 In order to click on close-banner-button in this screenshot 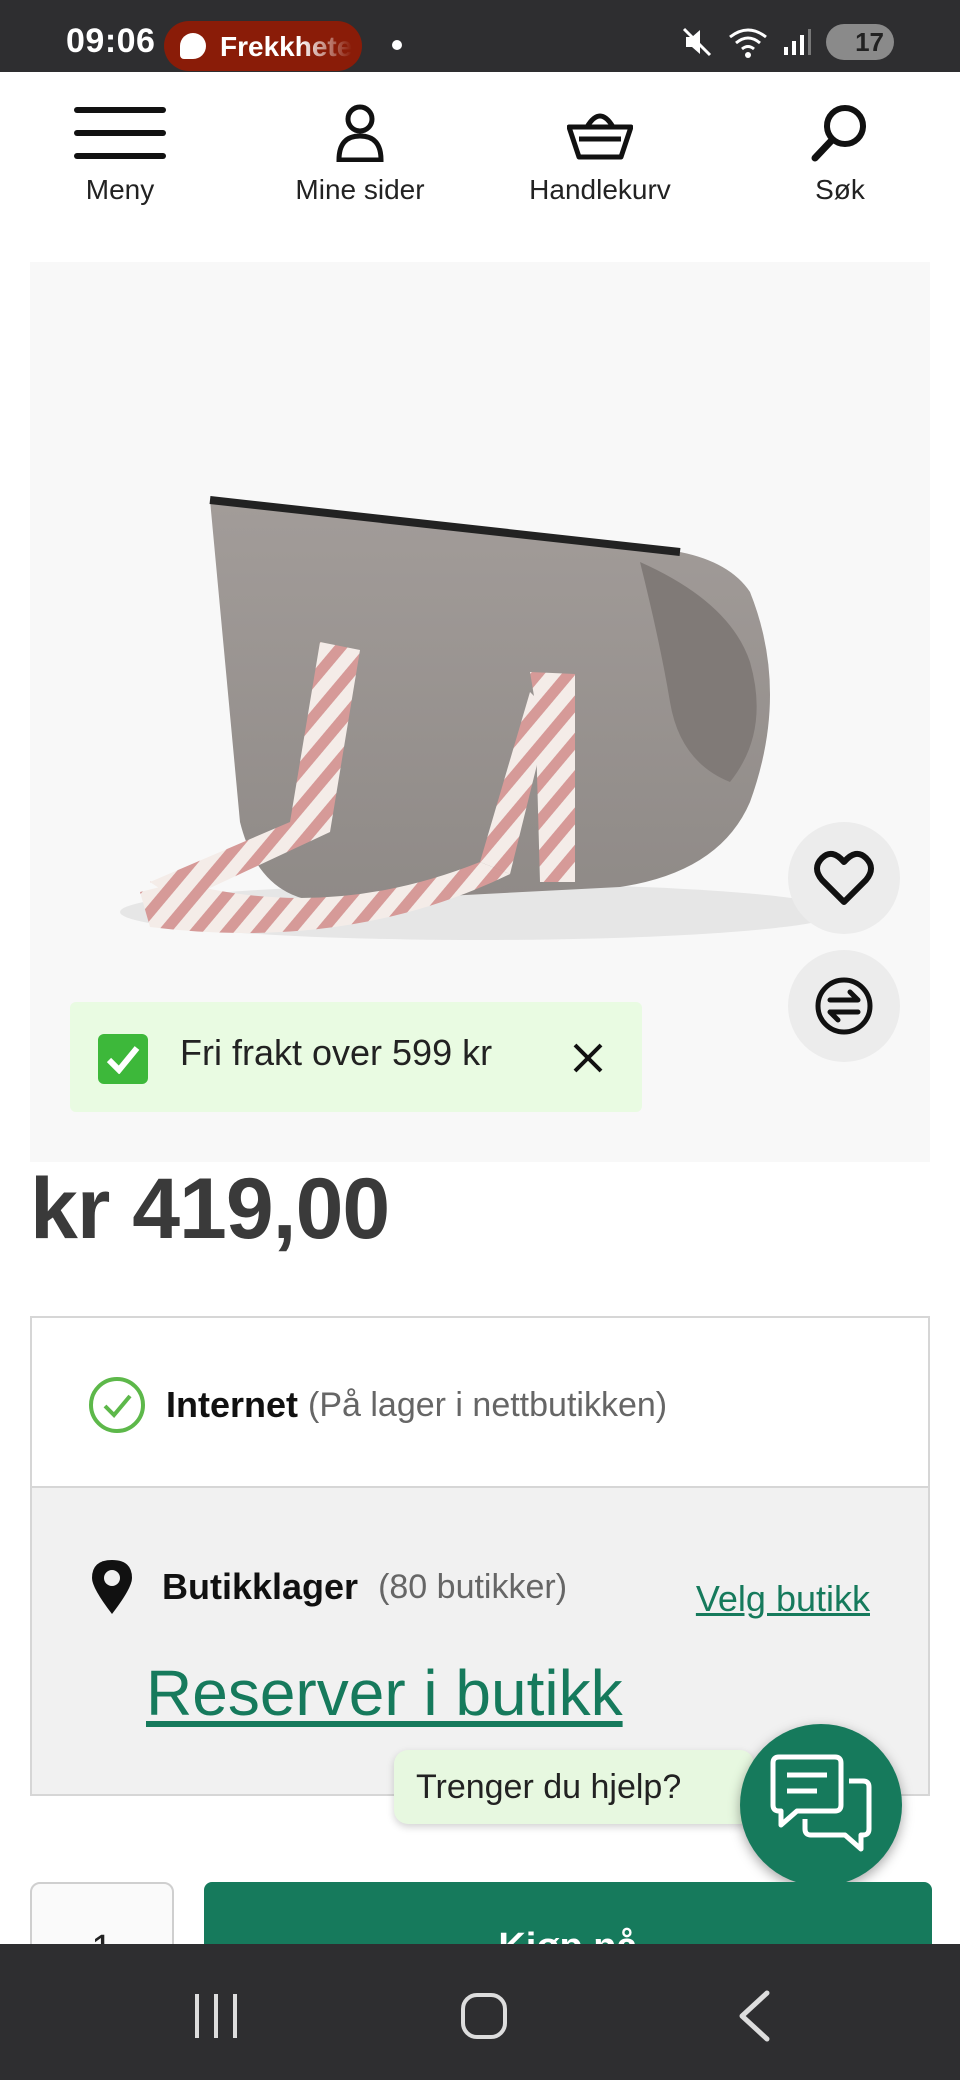, I will do `click(588, 1058)`.